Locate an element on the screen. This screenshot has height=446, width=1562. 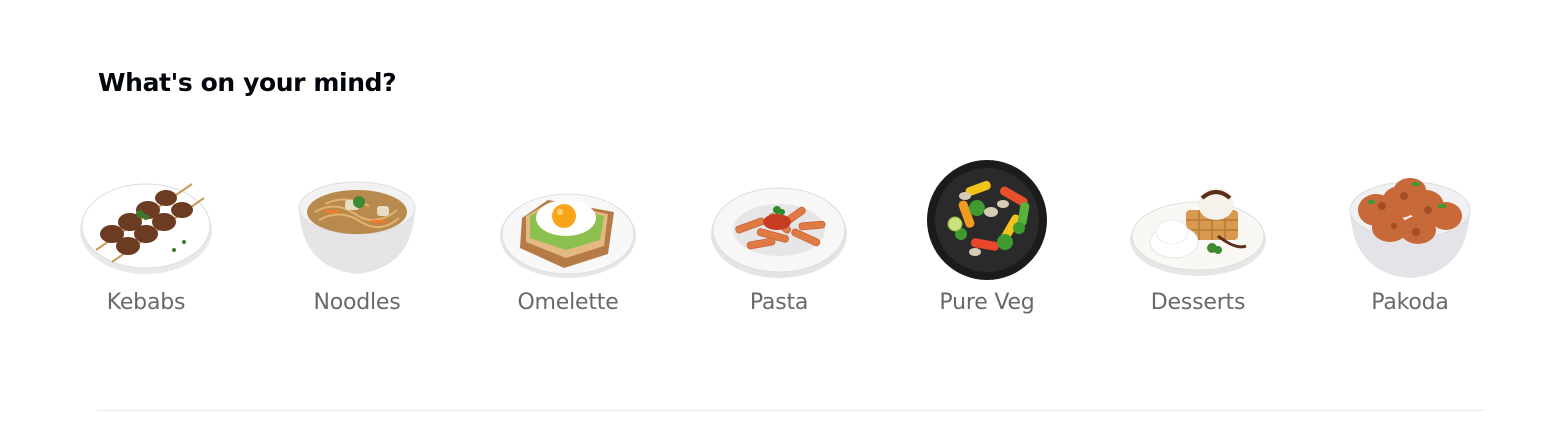
omelette-image is located at coordinates (568, 217).